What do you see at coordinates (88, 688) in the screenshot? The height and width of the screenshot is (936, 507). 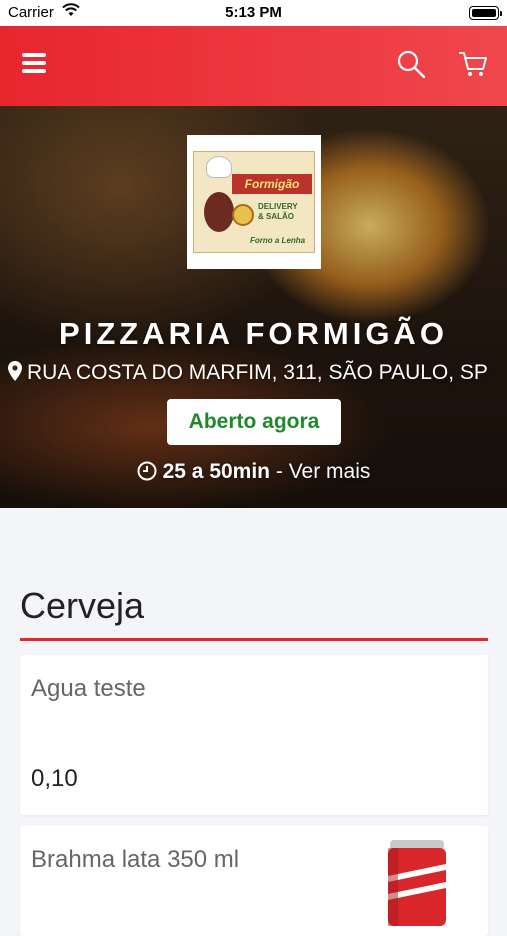 I see `product-name: Agua teste` at bounding box center [88, 688].